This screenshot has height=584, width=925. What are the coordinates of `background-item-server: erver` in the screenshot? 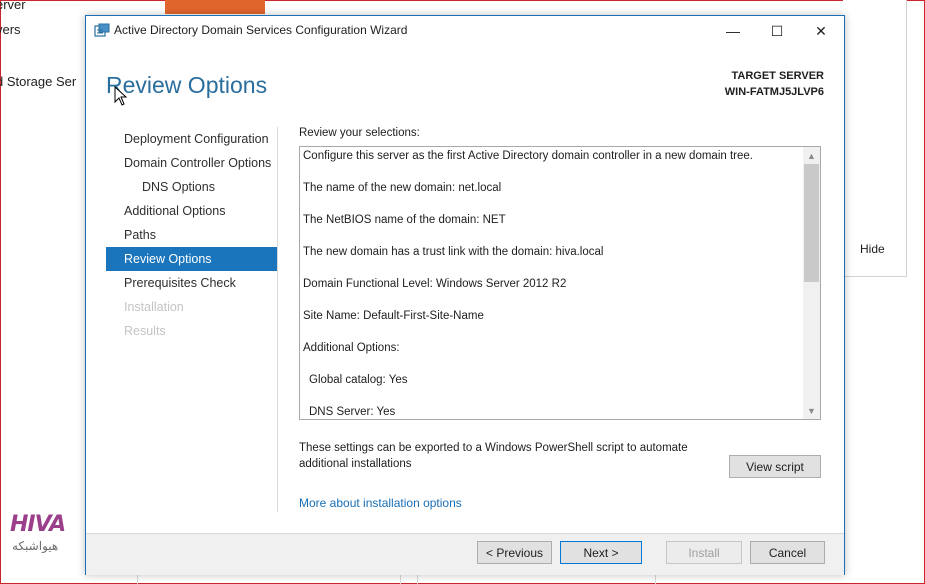 It's located at (13, 6).